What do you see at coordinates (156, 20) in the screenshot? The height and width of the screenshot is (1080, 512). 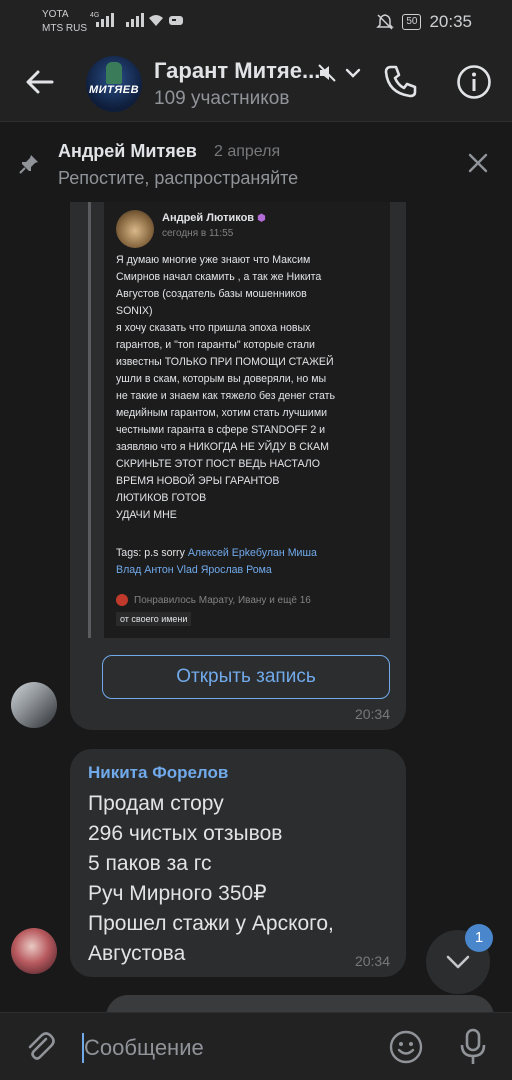 I see `wifi-icon` at bounding box center [156, 20].